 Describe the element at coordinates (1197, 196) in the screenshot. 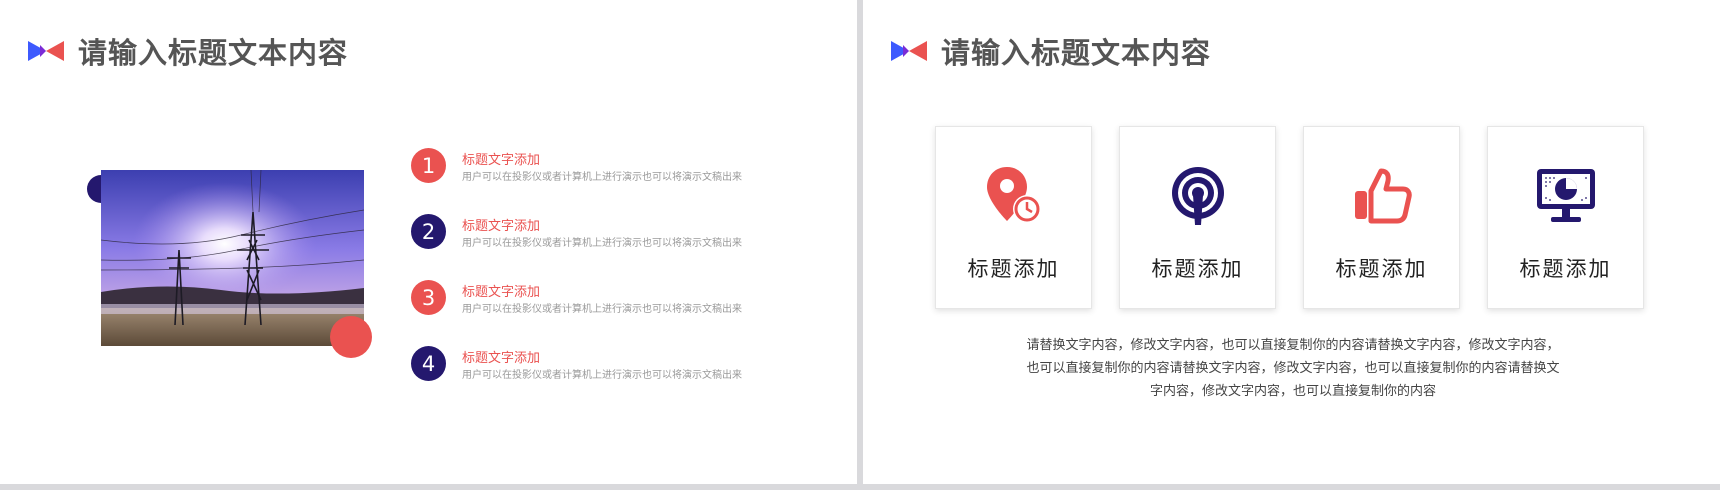

I see `broadcast-tower-icon` at that location.